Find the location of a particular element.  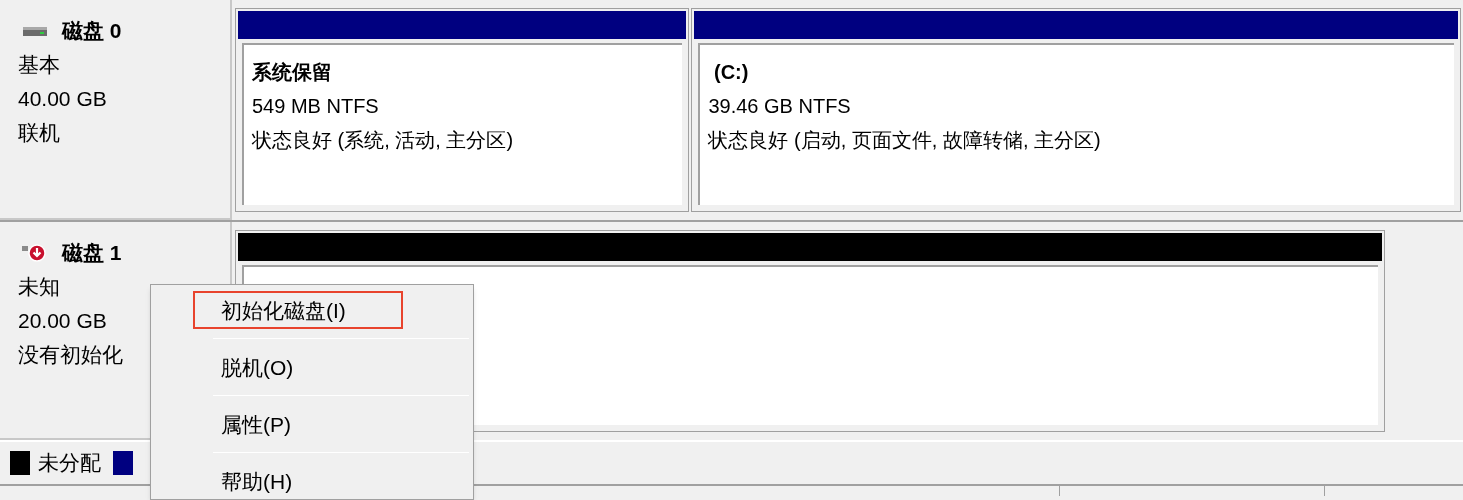

partition-detail: 549 MB NTFS is located at coordinates (315, 106).